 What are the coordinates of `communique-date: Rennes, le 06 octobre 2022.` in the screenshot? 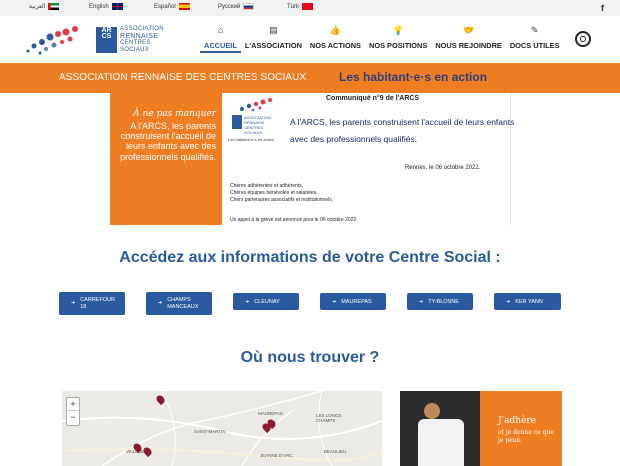 It's located at (443, 168).